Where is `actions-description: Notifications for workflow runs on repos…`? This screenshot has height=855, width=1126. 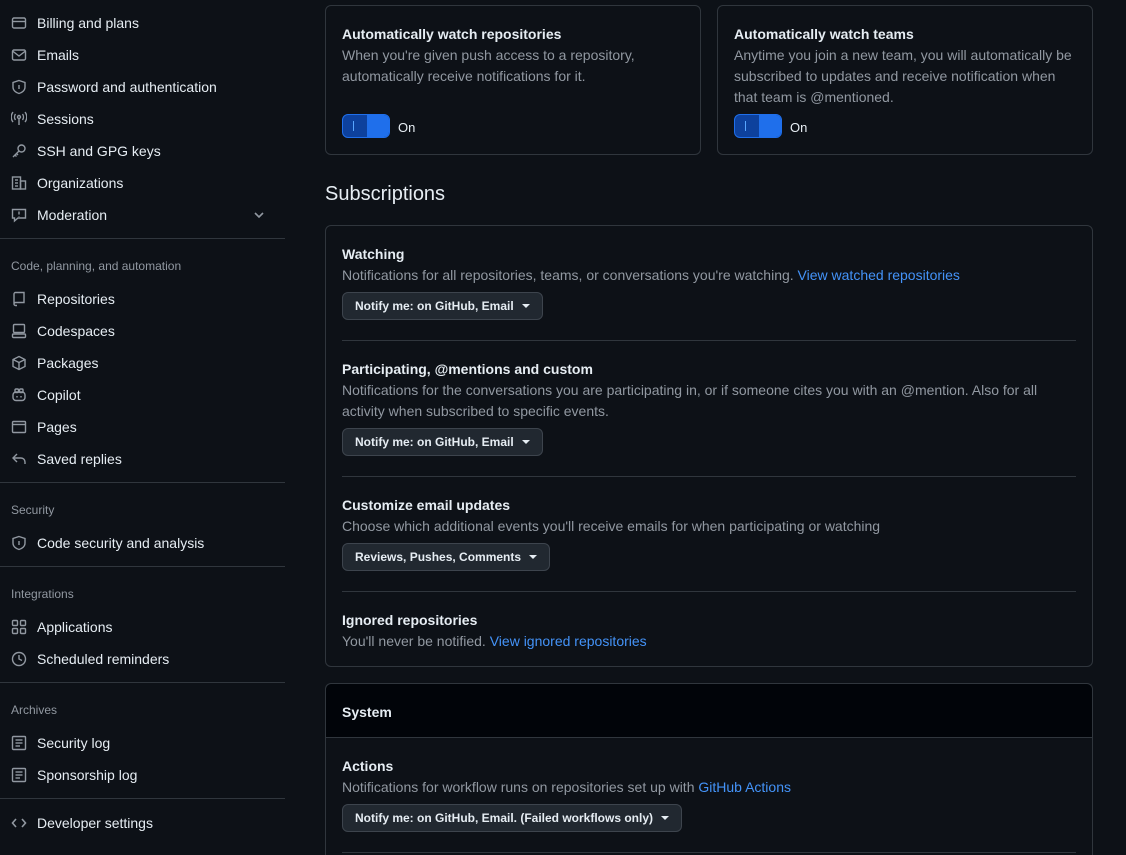
actions-description: Notifications for workflow runs on repos… is located at coordinates (709, 787).